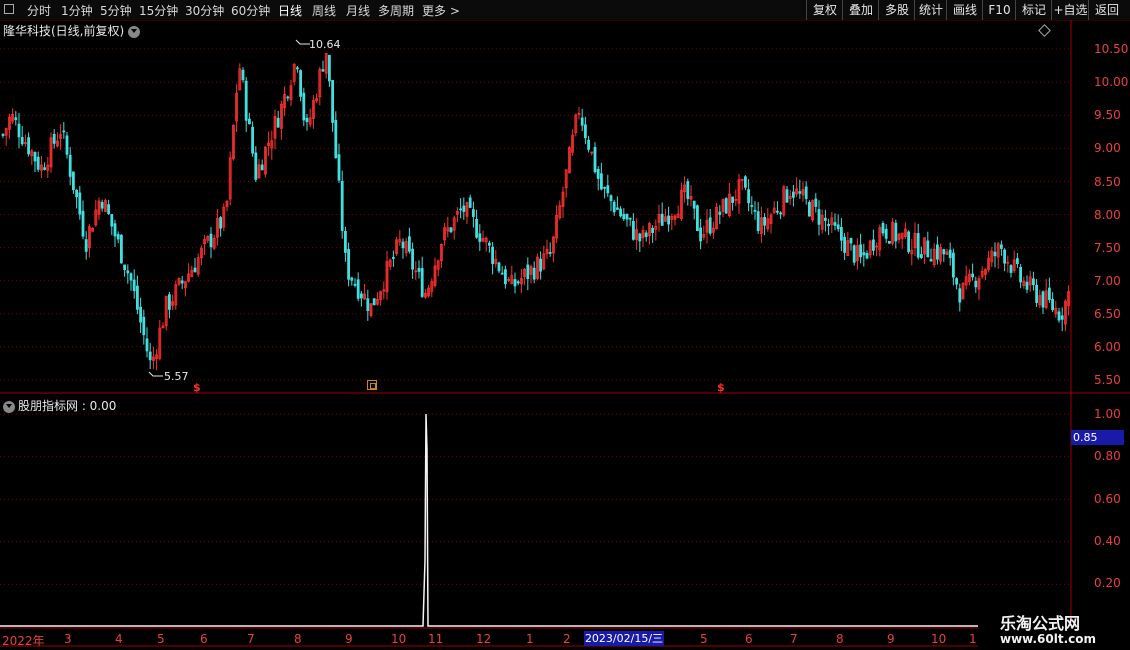 The height and width of the screenshot is (650, 1130). What do you see at coordinates (436, 639) in the screenshot?
I see `x-tick: 11` at bounding box center [436, 639].